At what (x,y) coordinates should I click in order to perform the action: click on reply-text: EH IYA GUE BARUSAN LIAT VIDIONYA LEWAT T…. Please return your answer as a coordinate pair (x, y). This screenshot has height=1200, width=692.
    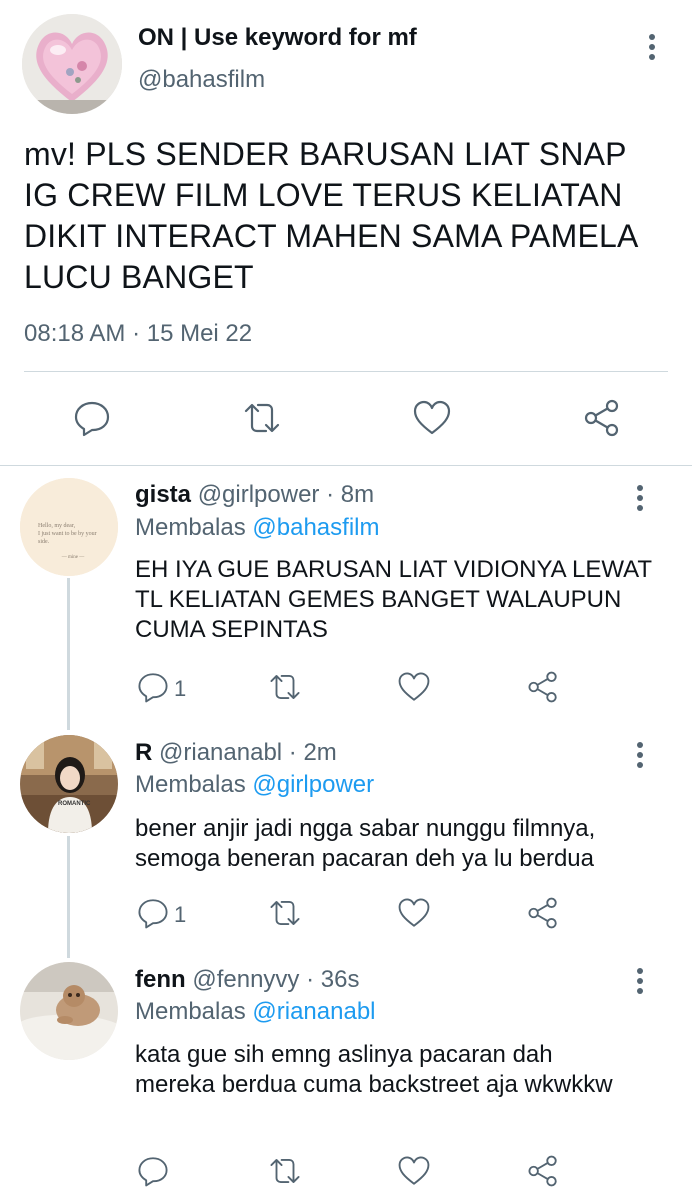
    Looking at the image, I should click on (393, 599).